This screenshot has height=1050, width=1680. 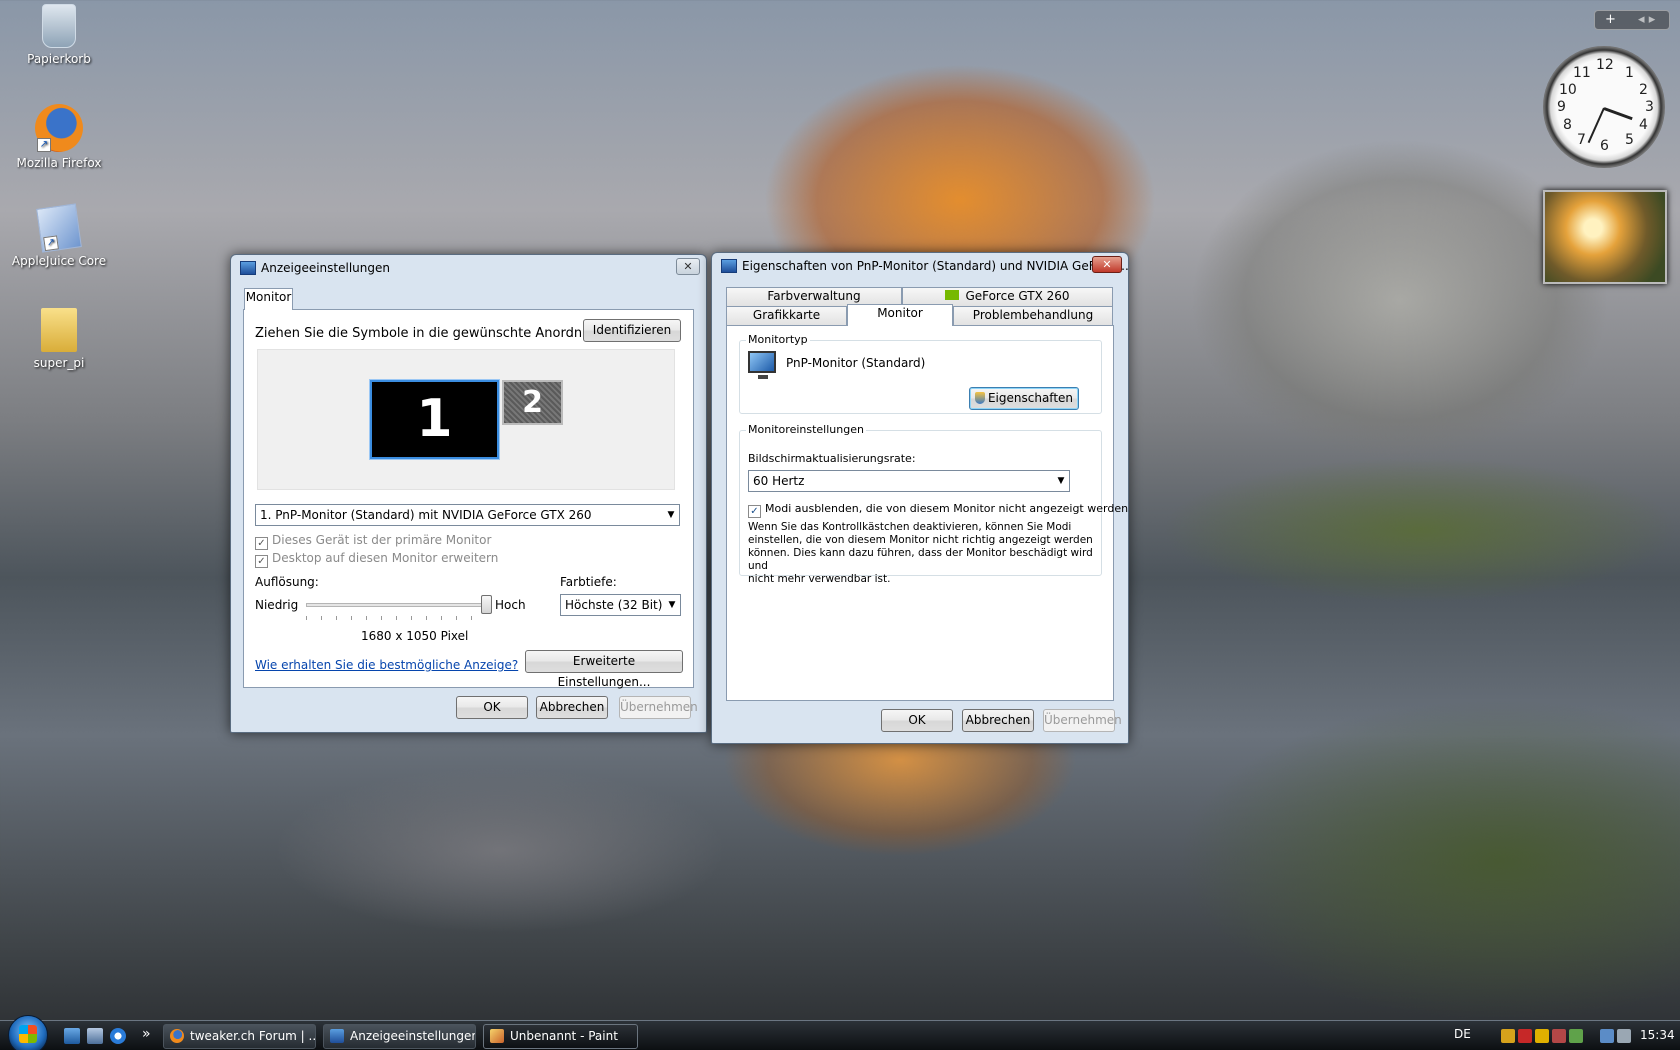 I want to click on tab-label: Grafikkarte, so click(x=786, y=315).